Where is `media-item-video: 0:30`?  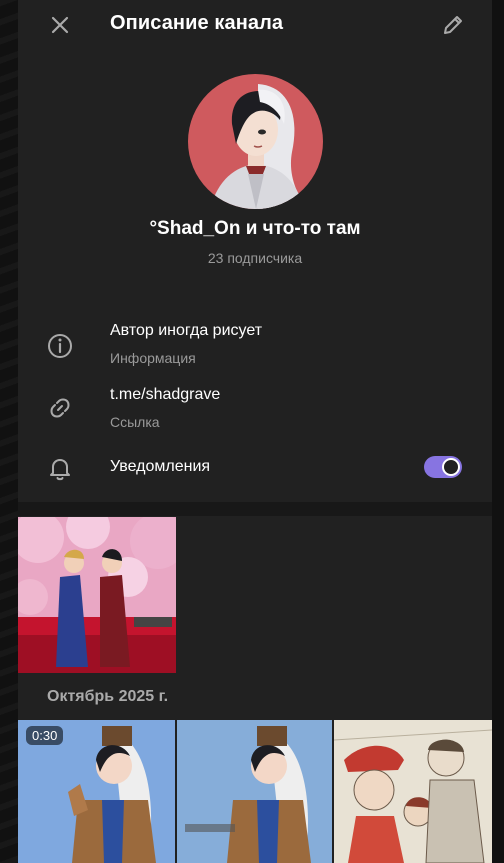
media-item-video: 0:30 is located at coordinates (96, 791).